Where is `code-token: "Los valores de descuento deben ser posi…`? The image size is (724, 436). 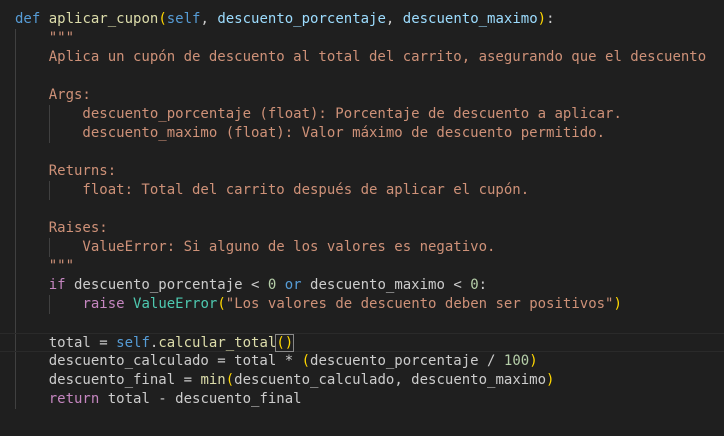 code-token: "Los valores de descuento deben ser posi… is located at coordinates (419, 304).